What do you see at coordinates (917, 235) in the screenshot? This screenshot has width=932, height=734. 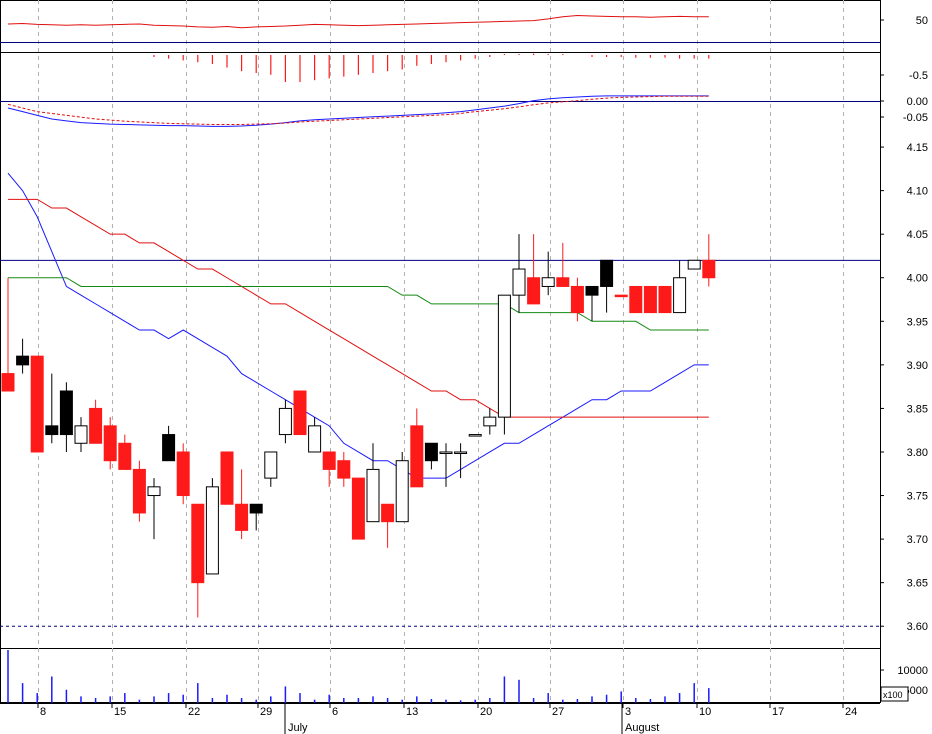 I see `price-tick-label: 4.05` at bounding box center [917, 235].